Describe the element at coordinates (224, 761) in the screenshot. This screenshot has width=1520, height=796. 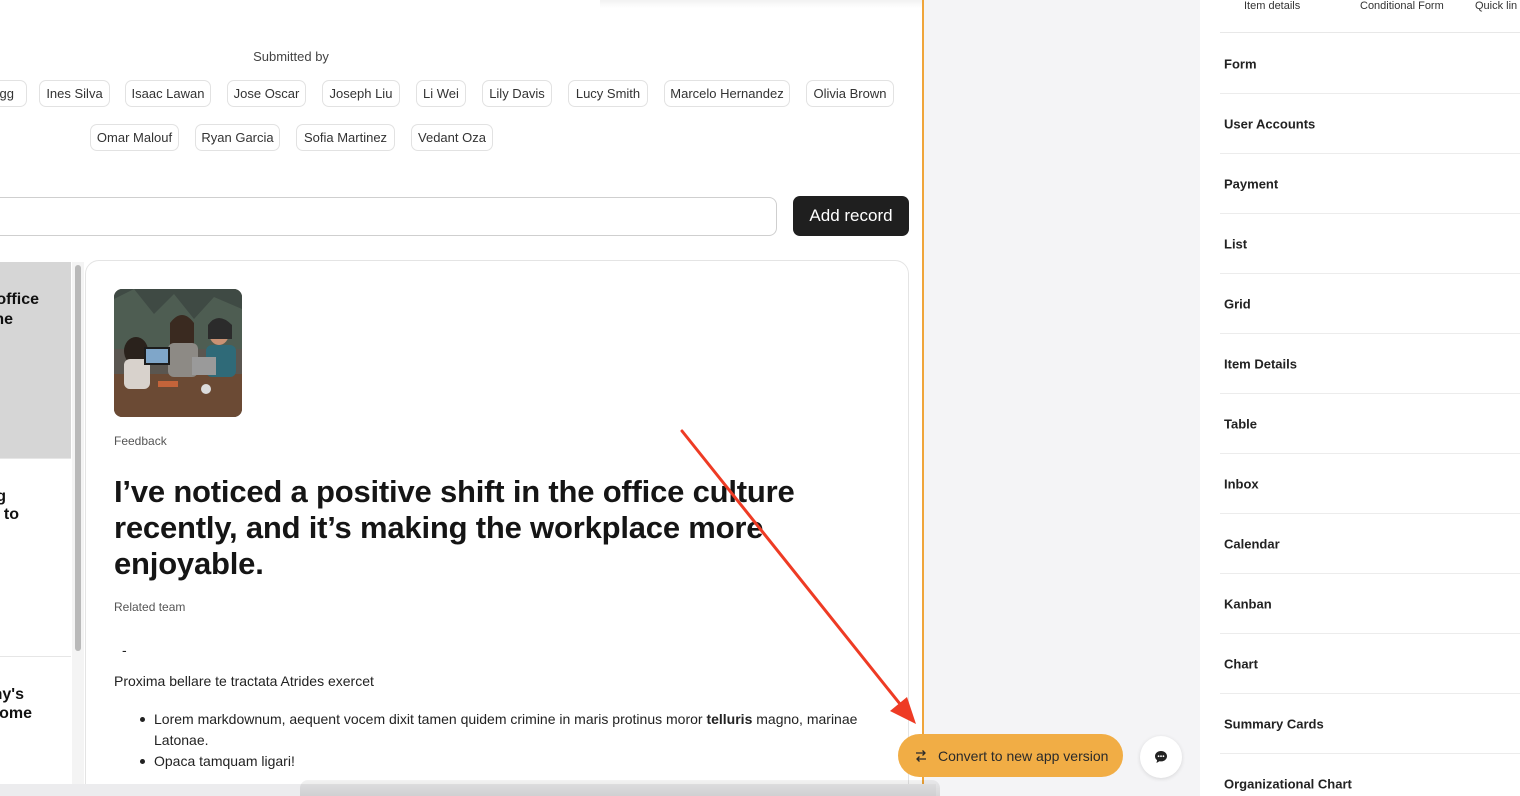
I see `bullet-text: Opaca tamquam ligari!` at that location.